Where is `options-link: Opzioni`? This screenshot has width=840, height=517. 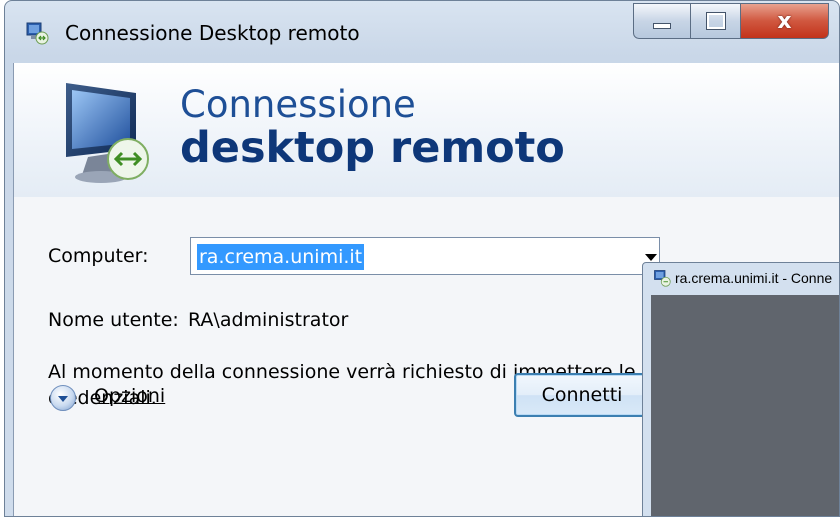
options-link: Opzioni is located at coordinates (129, 396).